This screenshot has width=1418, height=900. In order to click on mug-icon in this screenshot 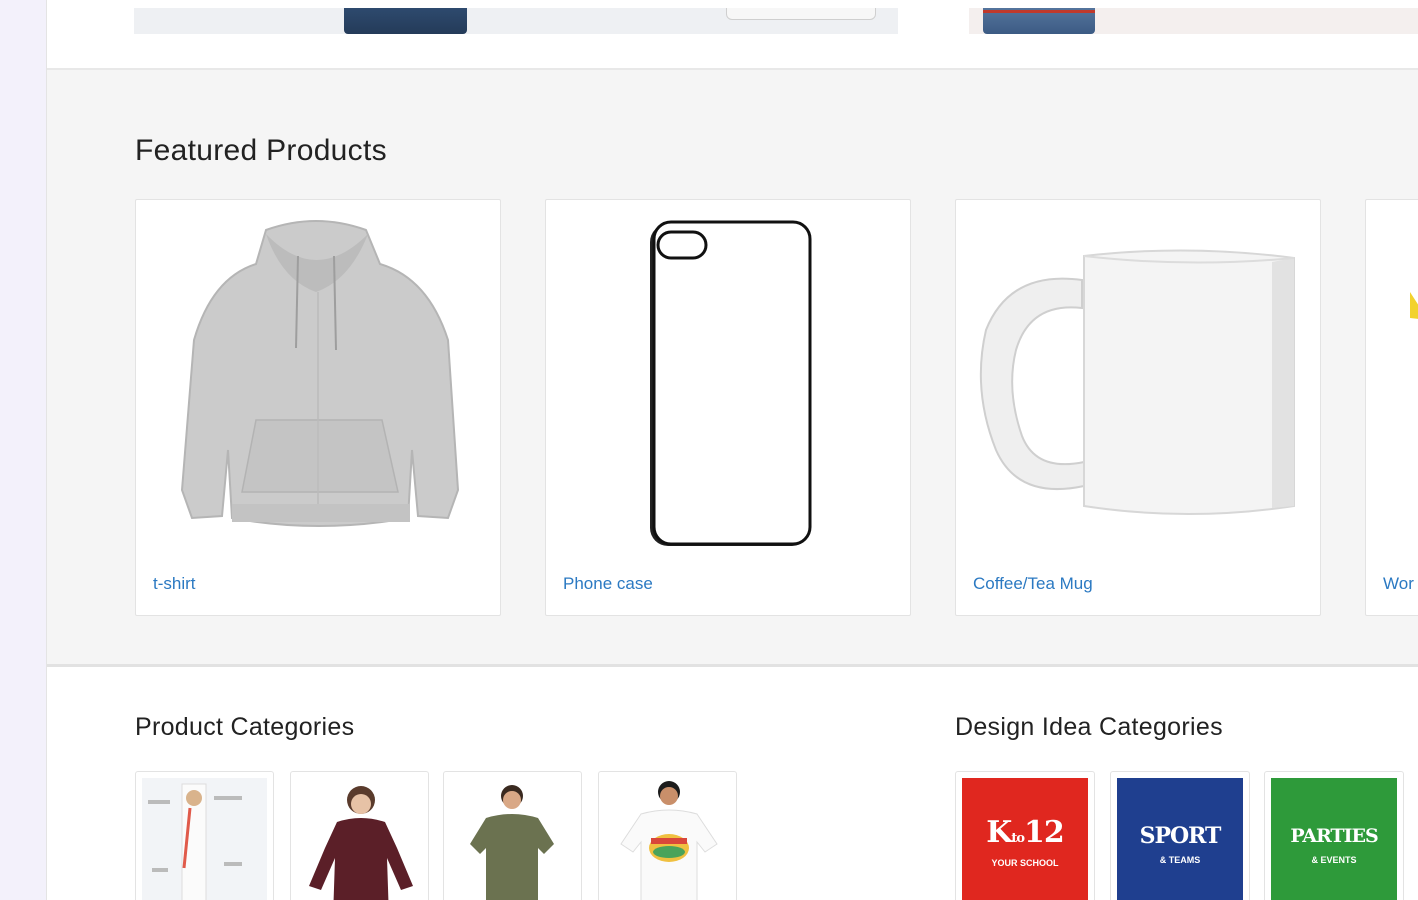, I will do `click(1137, 382)`.